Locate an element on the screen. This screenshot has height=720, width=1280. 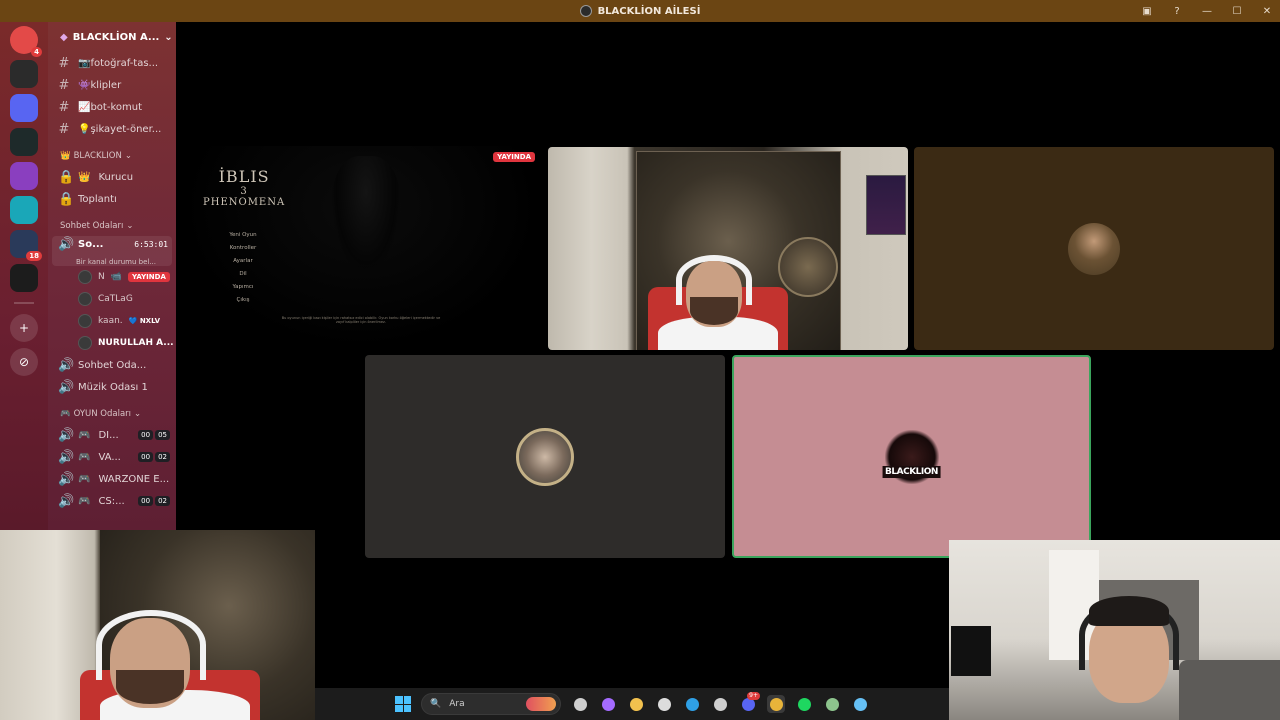
taskbar-search: 🔍 Ara is located at coordinates (491, 704).